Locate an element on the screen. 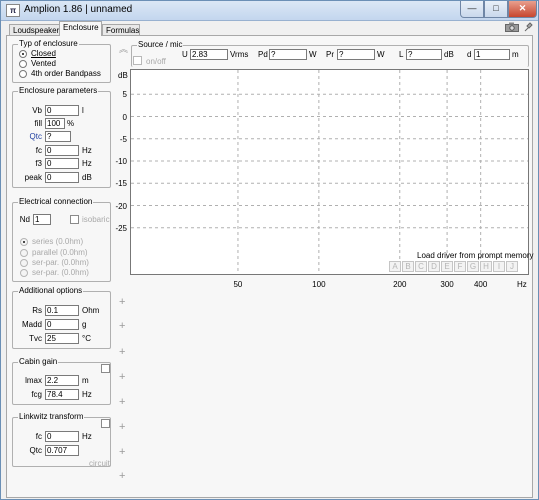 This screenshot has width=539, height=500. onoff-label: on/off is located at coordinates (156, 61).